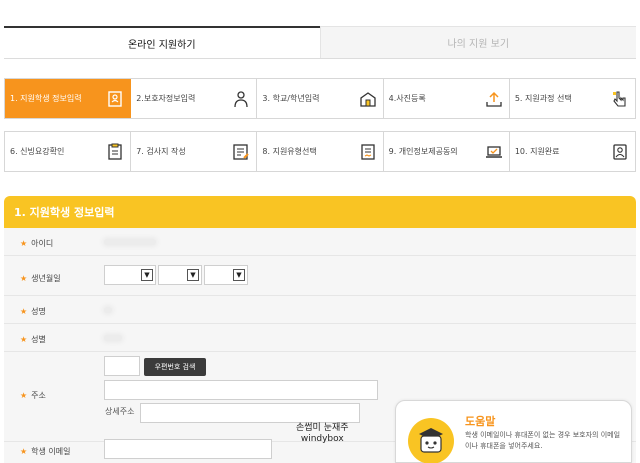  What do you see at coordinates (289, 151) in the screenshot?
I see `step-label: 8. 지원유형선택` at bounding box center [289, 151].